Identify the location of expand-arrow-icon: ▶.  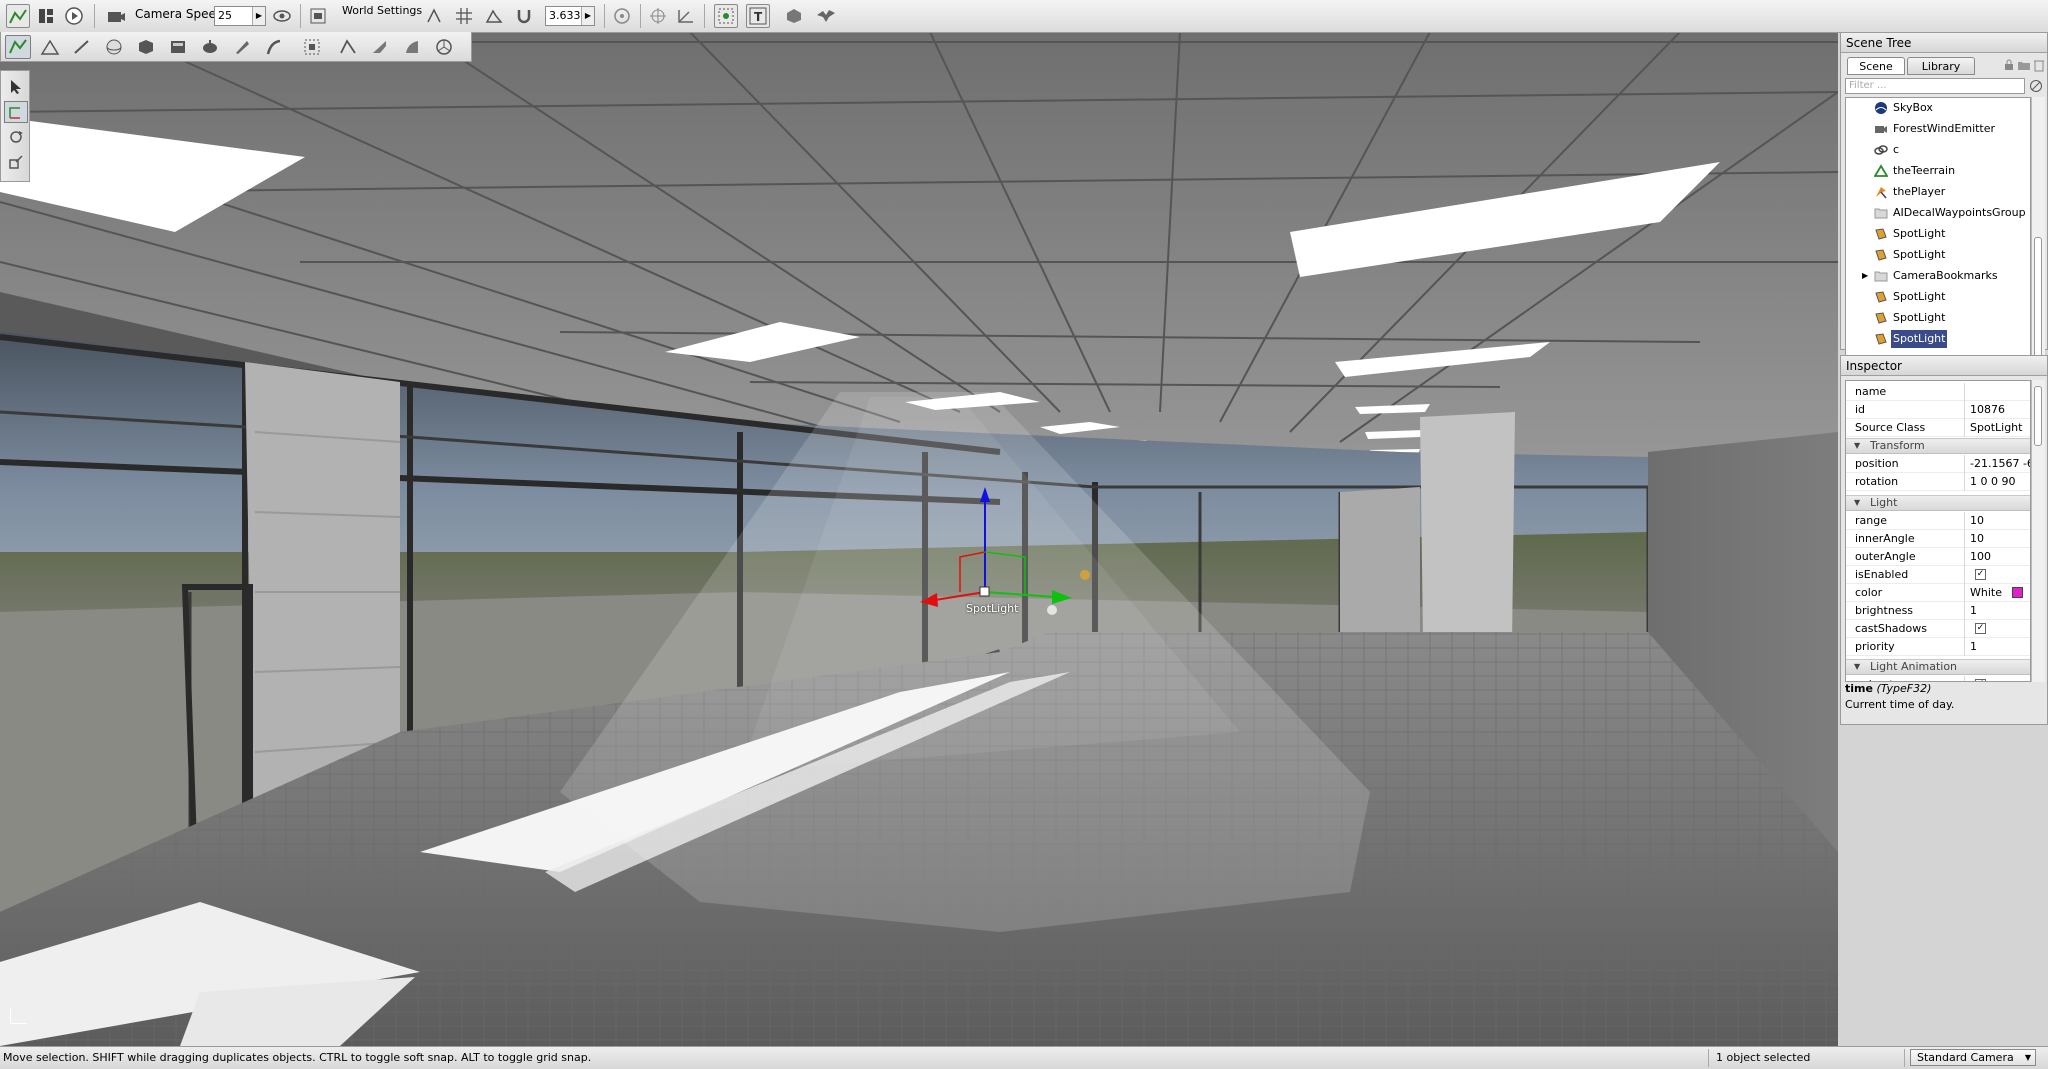
(1865, 276).